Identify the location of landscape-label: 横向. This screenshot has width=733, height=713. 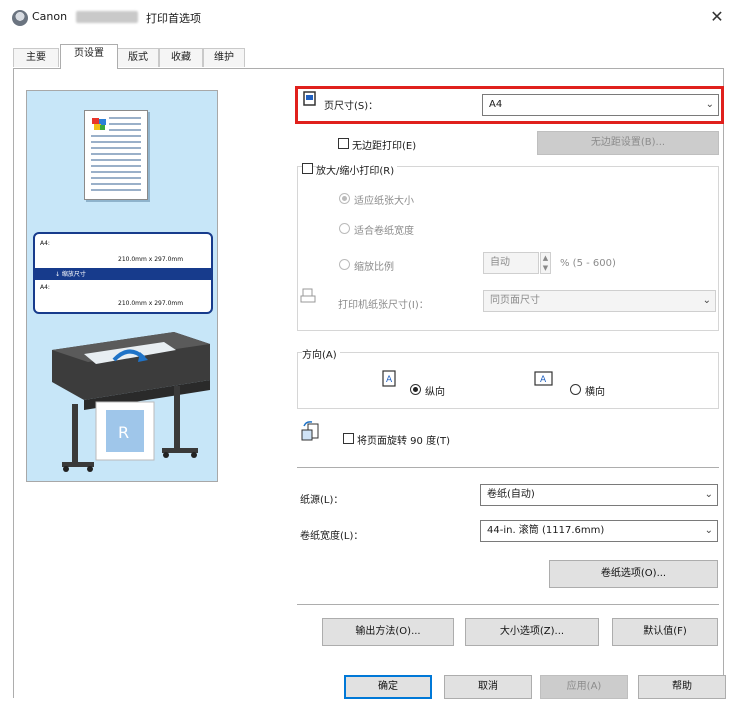
(595, 392).